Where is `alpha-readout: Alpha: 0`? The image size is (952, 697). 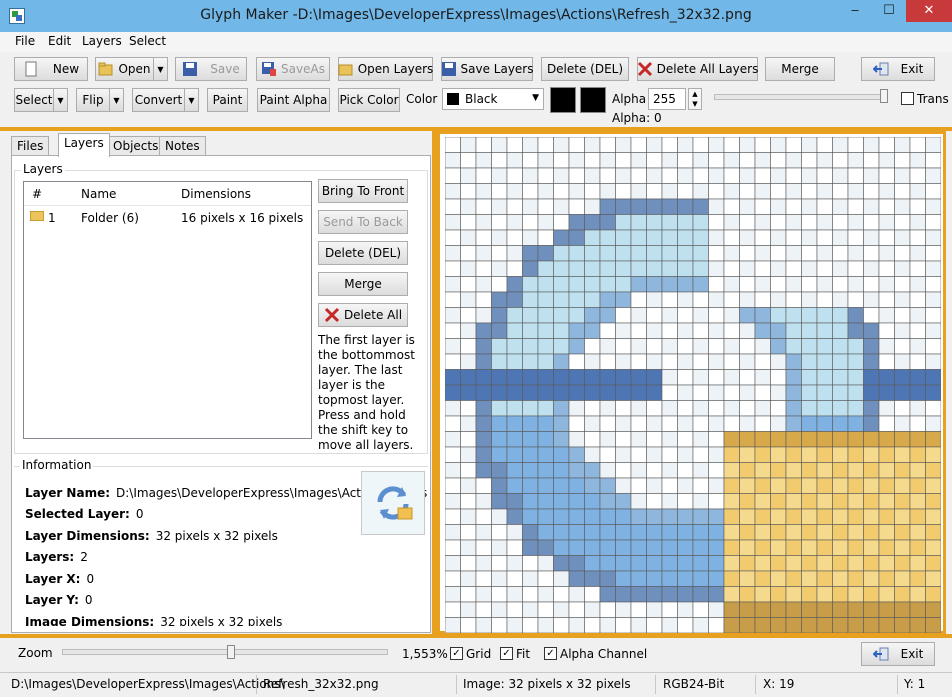 alpha-readout: Alpha: 0 is located at coordinates (637, 118).